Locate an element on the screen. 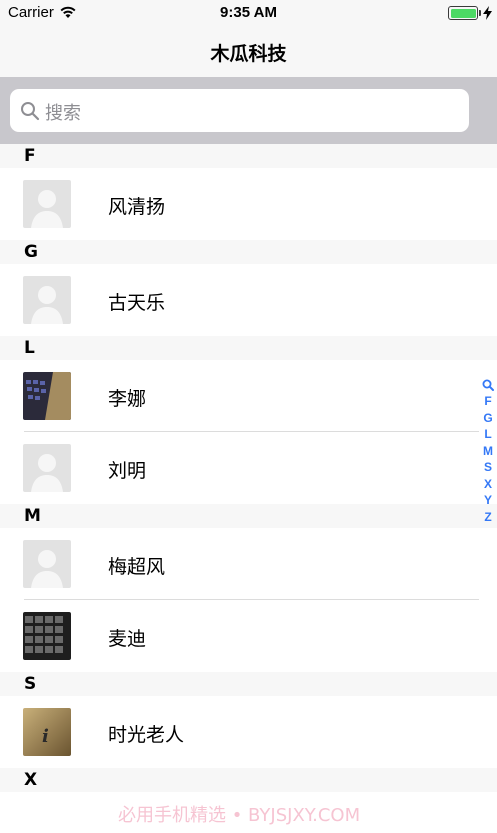 The image size is (497, 833). page-title: 木瓜科技 is located at coordinates (248, 54).